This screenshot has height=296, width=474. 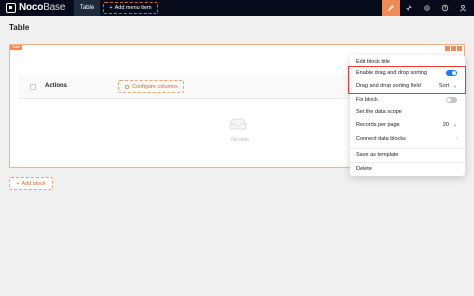 I want to click on menu-item-connect-data-blocks: Connect data blocks ›, so click(x=407, y=139).